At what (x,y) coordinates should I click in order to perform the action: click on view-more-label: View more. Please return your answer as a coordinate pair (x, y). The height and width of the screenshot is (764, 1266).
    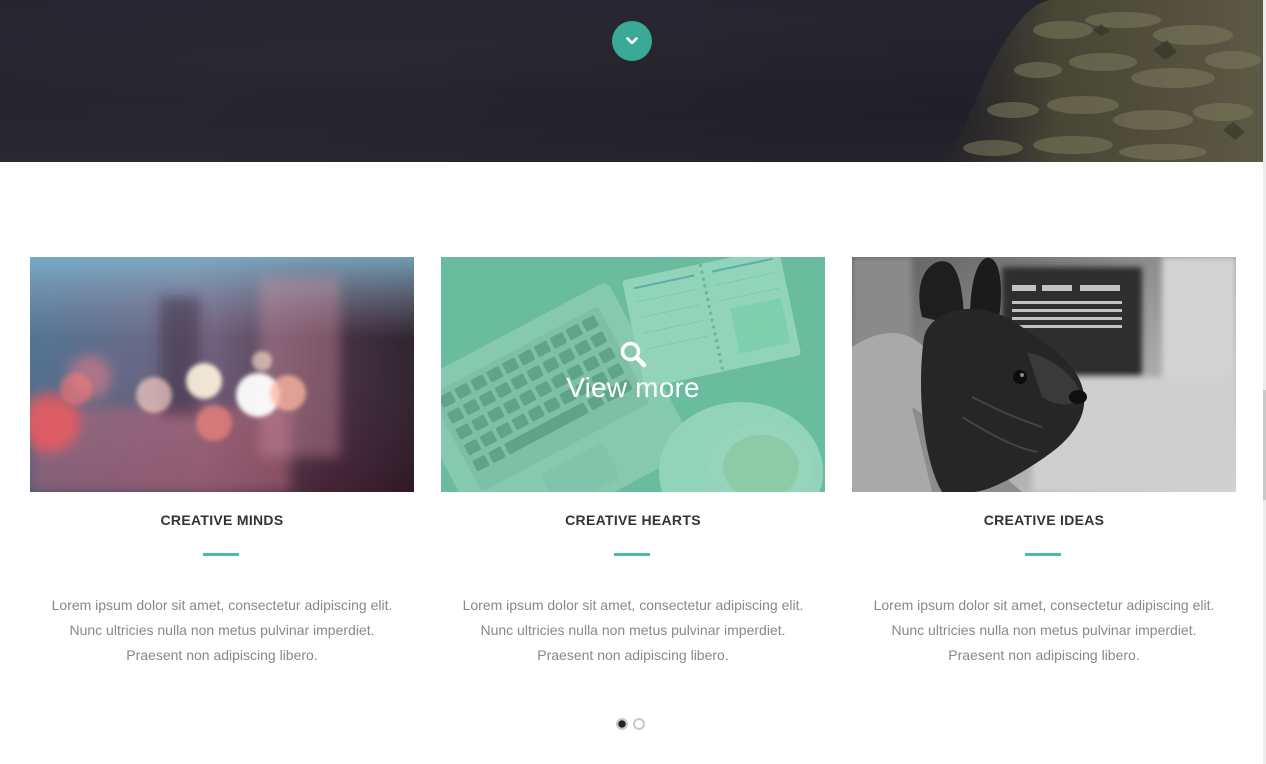
    Looking at the image, I should click on (633, 387).